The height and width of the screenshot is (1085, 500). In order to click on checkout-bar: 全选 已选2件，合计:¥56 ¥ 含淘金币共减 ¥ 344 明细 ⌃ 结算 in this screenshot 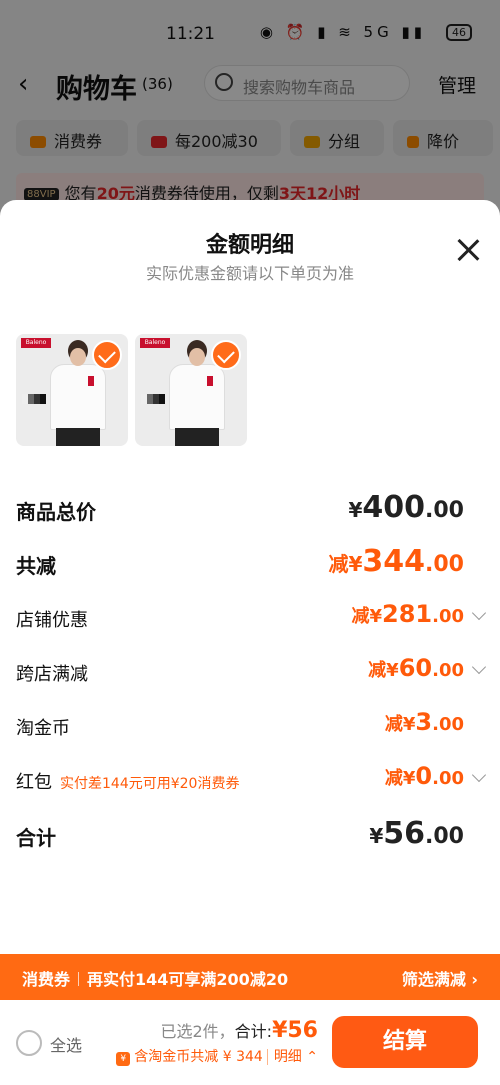, I will do `click(250, 1042)`.